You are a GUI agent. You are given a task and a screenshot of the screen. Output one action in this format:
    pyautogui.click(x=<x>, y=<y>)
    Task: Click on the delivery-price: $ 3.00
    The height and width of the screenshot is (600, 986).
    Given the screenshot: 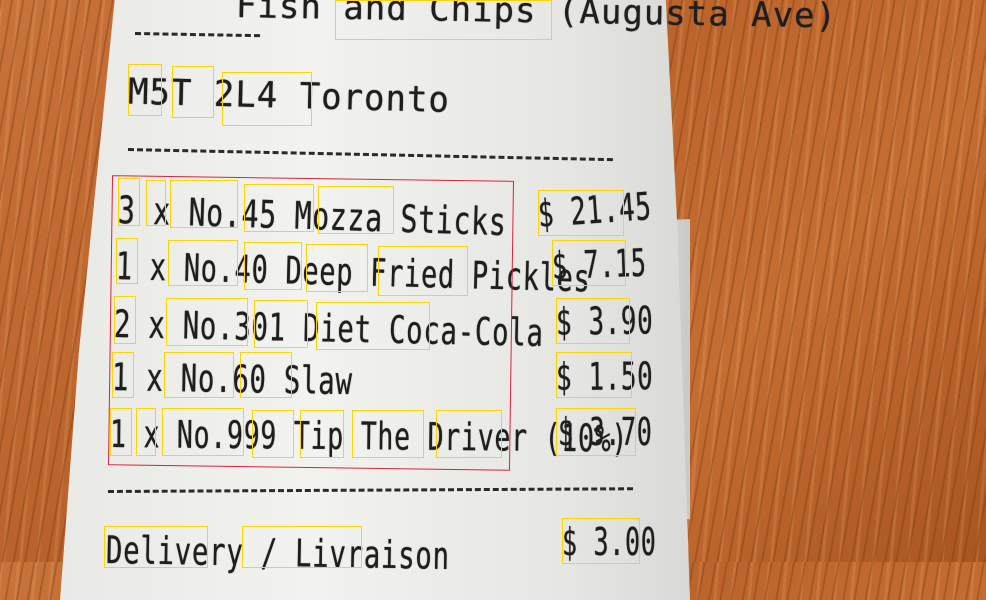 What is the action you would take?
    pyautogui.click(x=609, y=542)
    